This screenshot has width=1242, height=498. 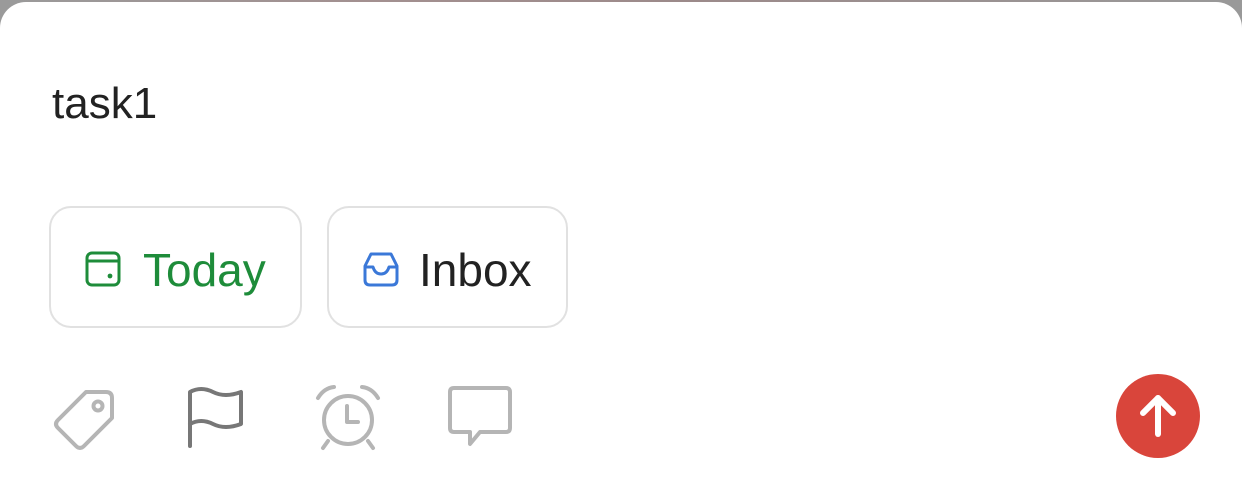 I want to click on comment-icon, so click(x=480, y=416).